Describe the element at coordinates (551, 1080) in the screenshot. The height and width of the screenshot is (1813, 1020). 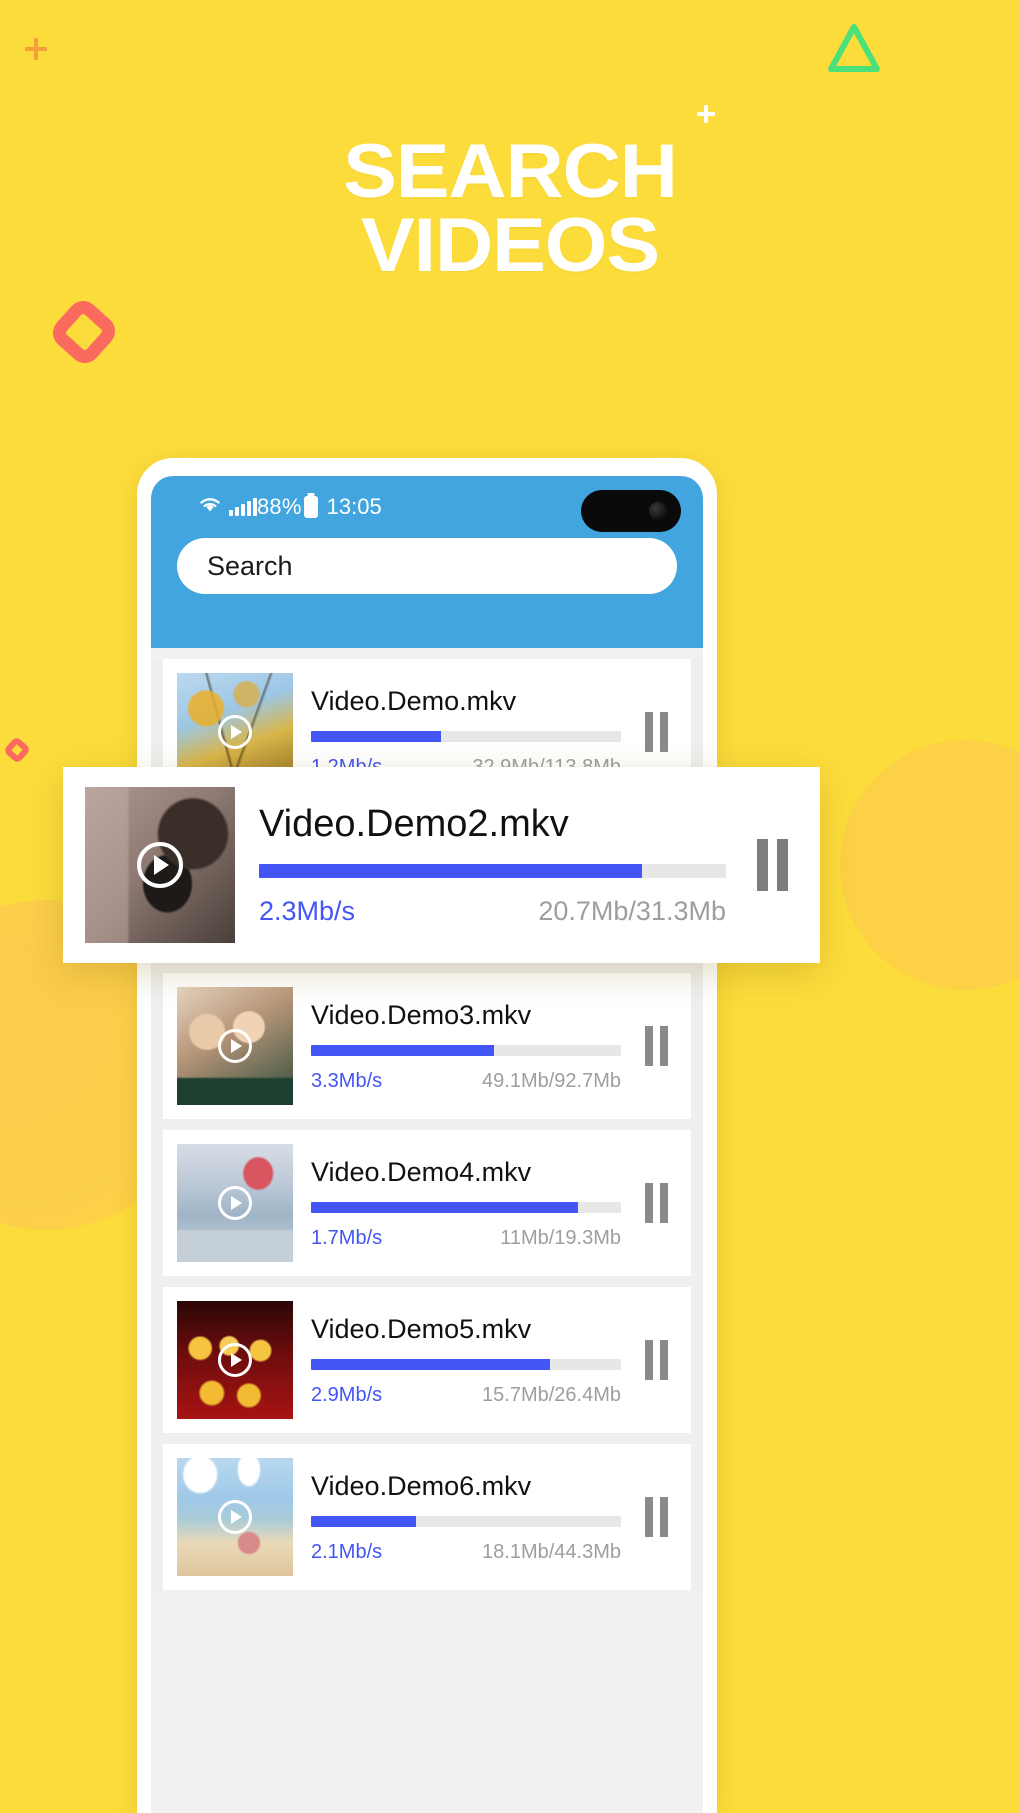
I see `download-size: 49.1Mb/92.7Mb` at that location.